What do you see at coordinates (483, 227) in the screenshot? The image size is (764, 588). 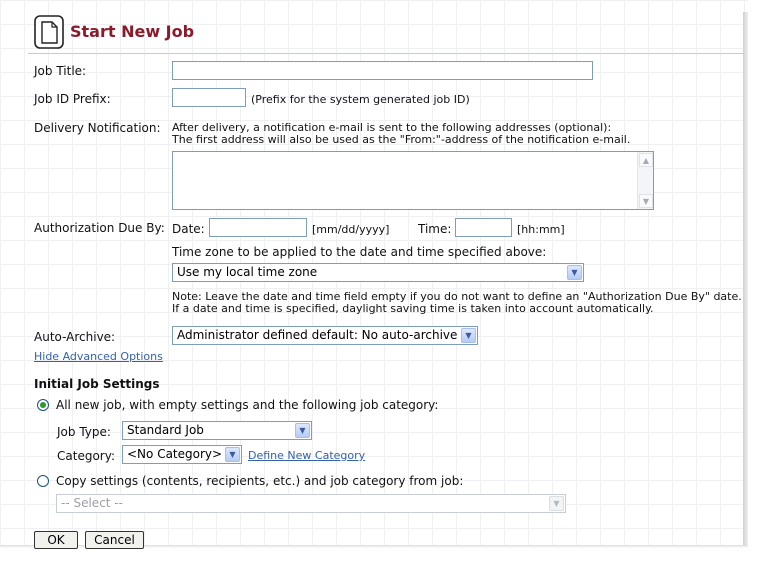 I see `time-input` at bounding box center [483, 227].